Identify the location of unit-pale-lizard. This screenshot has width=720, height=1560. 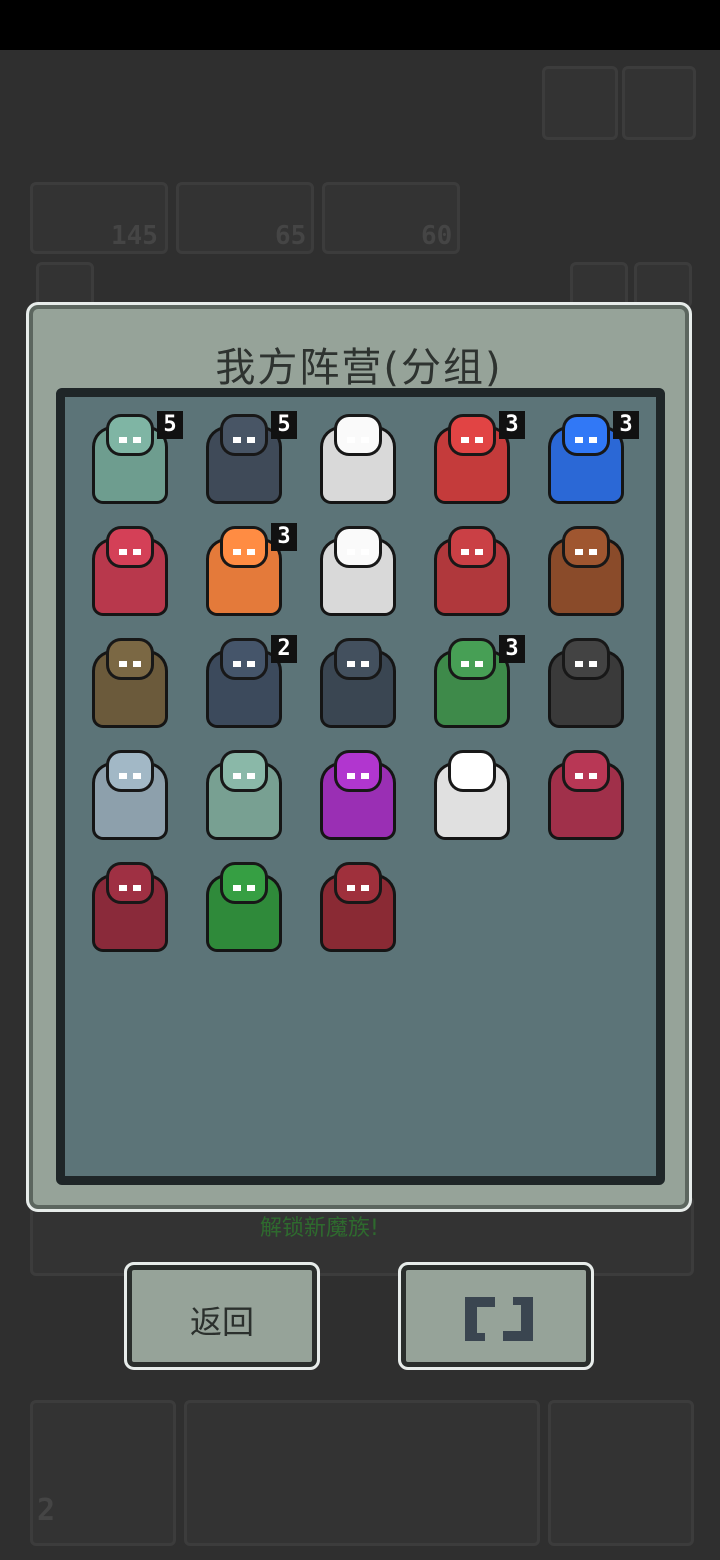
(243, 799).